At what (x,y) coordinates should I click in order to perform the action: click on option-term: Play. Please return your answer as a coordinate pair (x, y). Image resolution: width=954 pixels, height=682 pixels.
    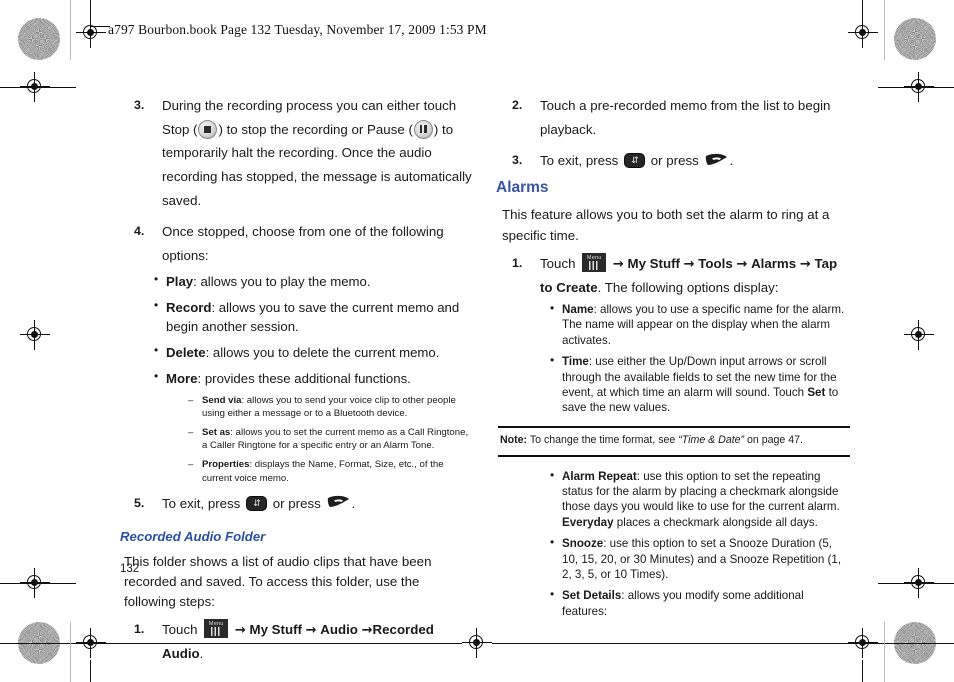
    Looking at the image, I should click on (180, 281).